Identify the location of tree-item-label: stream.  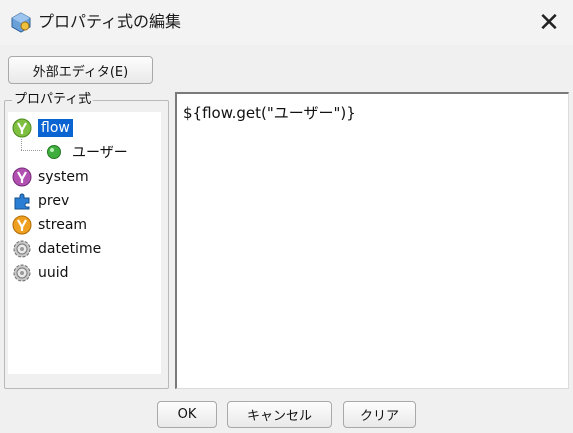
(63, 225).